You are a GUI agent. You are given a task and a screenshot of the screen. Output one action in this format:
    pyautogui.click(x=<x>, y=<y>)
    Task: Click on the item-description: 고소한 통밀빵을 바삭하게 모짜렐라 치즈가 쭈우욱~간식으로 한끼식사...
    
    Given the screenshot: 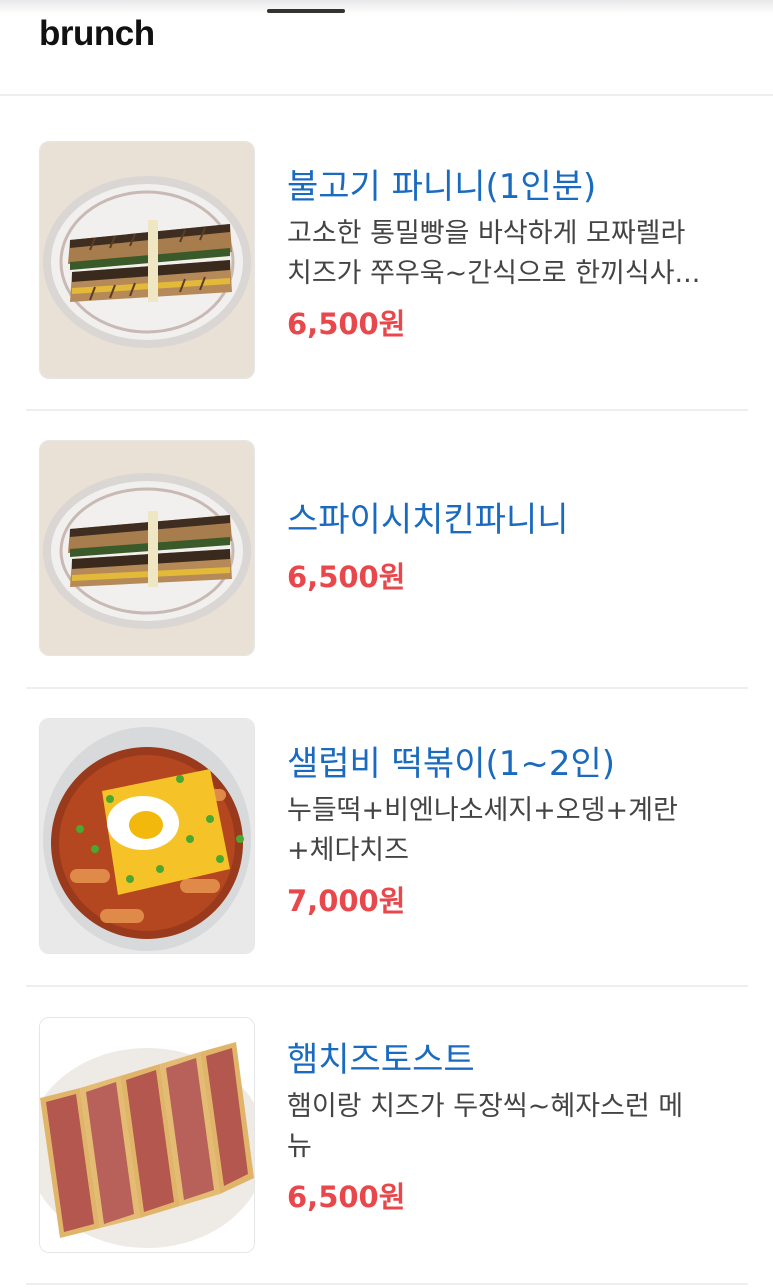 What is the action you would take?
    pyautogui.click(x=512, y=254)
    